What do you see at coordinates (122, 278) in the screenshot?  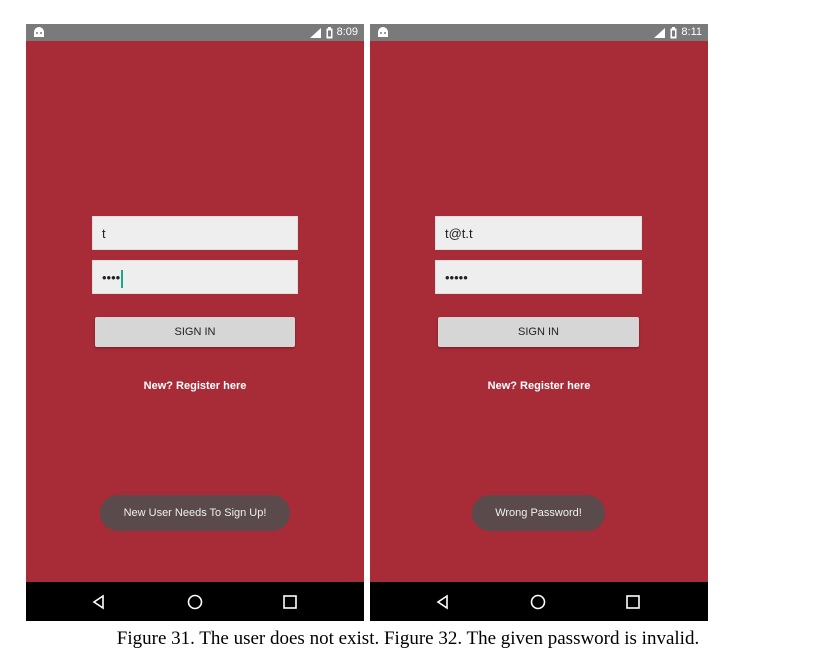 I see `text-cursor` at bounding box center [122, 278].